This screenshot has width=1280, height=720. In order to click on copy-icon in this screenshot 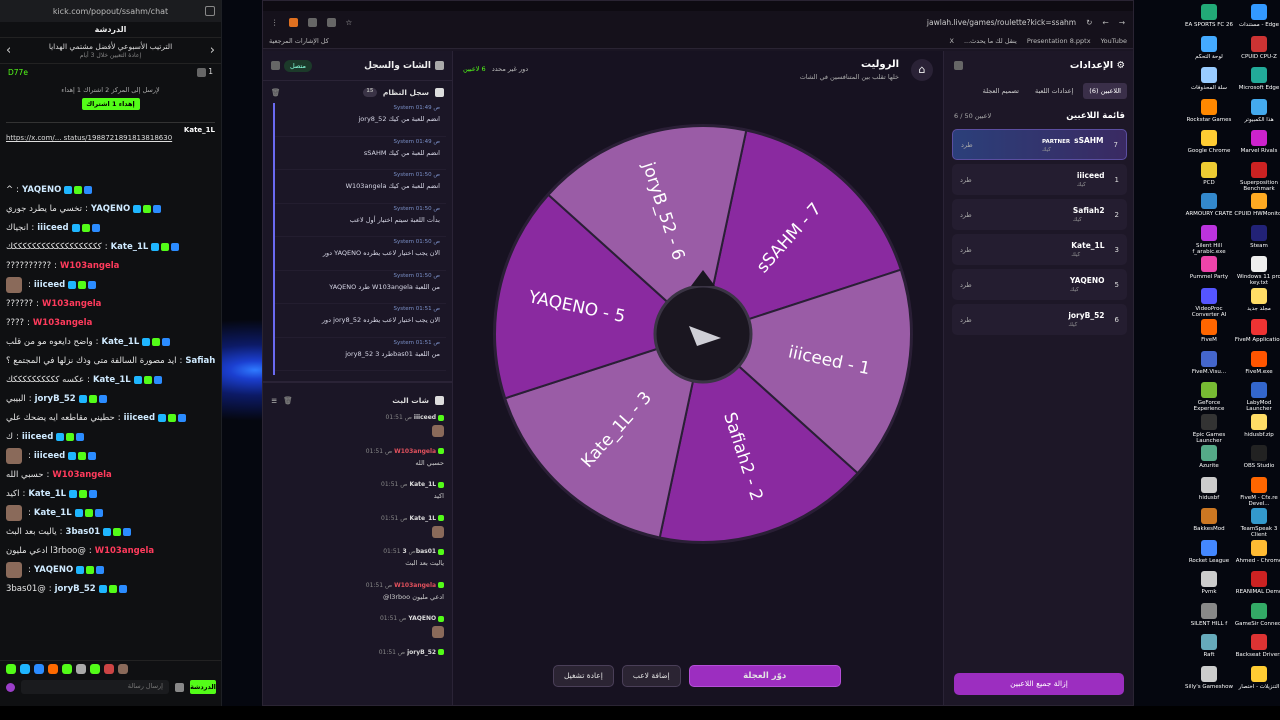, I will do `click(331, 22)`.